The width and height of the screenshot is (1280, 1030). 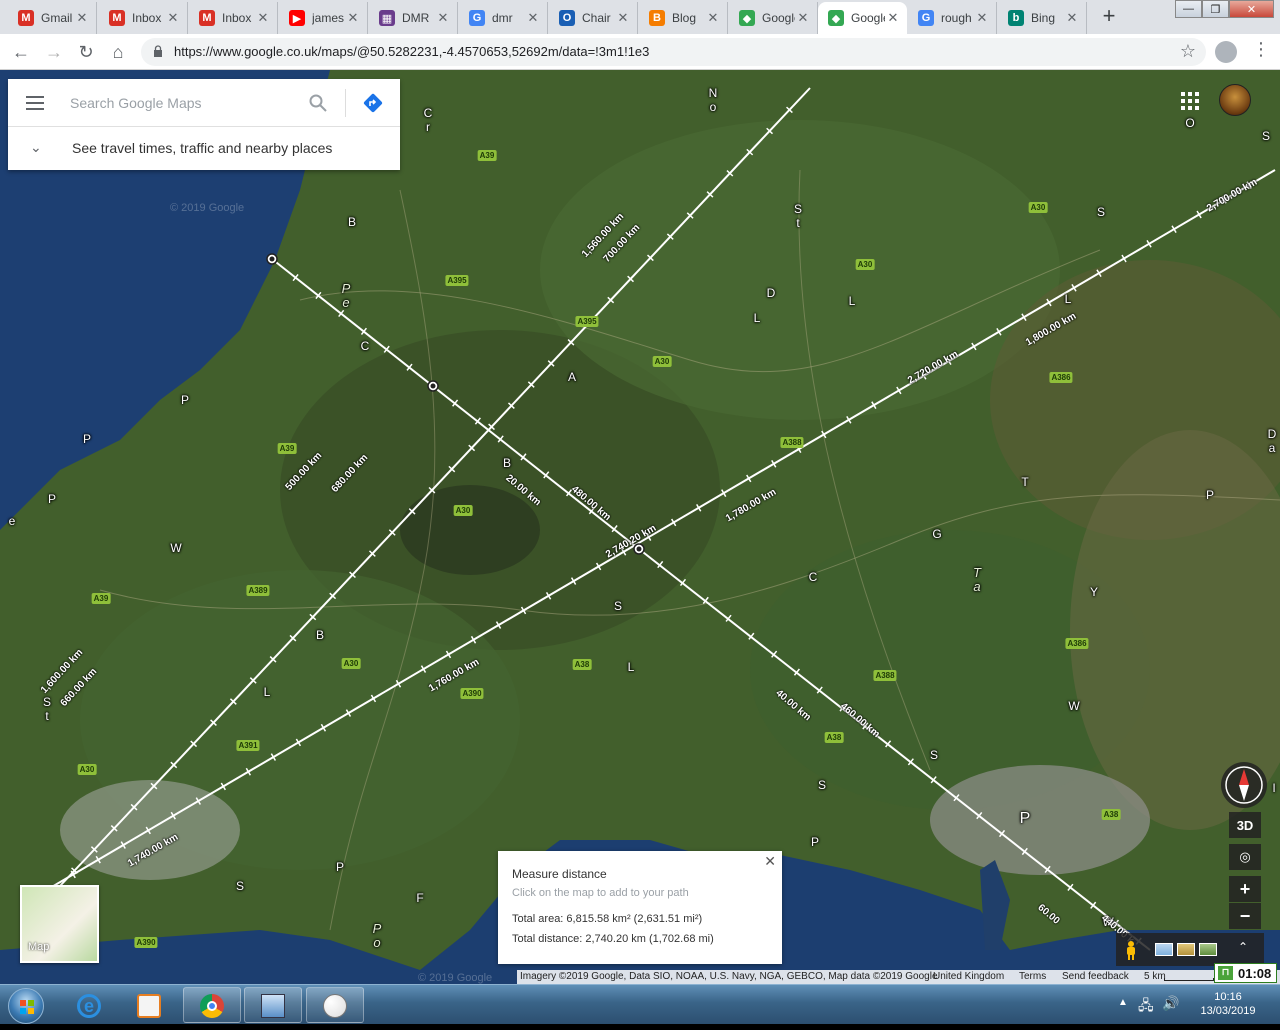 I want to click on my-location-icon: ◎, so click(x=1245, y=857).